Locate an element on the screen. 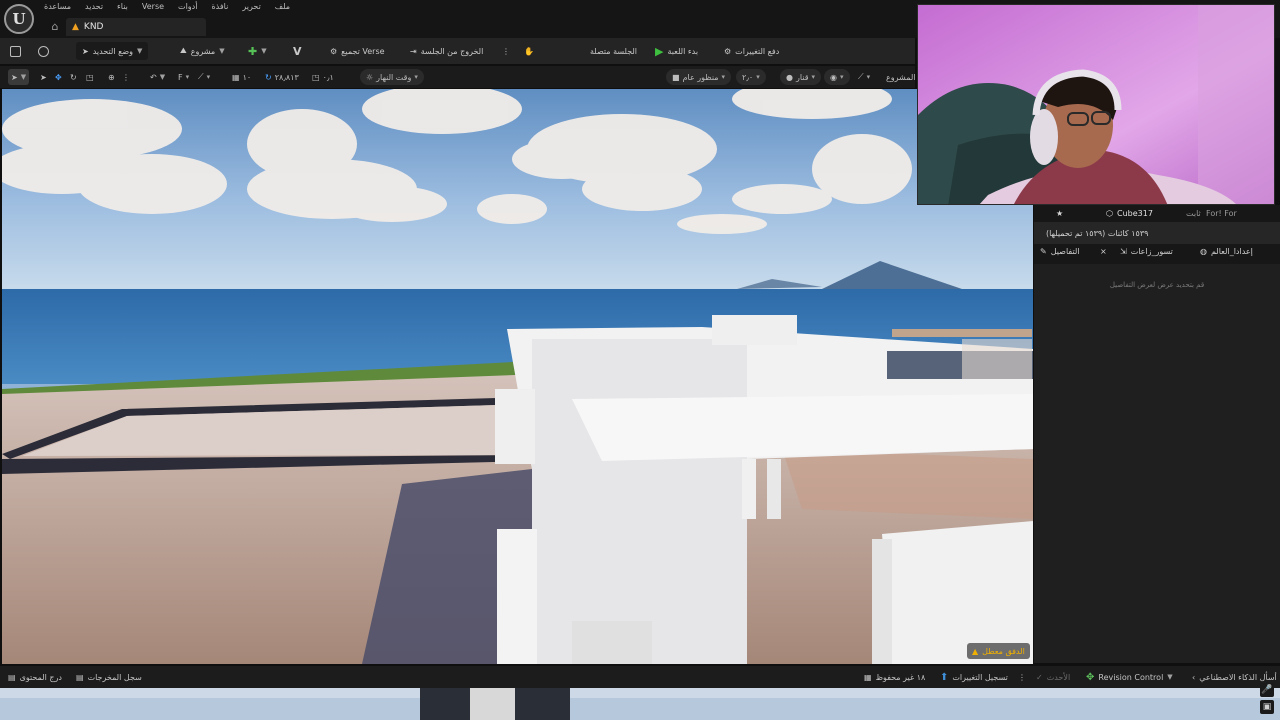  lit-icon: ● is located at coordinates (789, 77).